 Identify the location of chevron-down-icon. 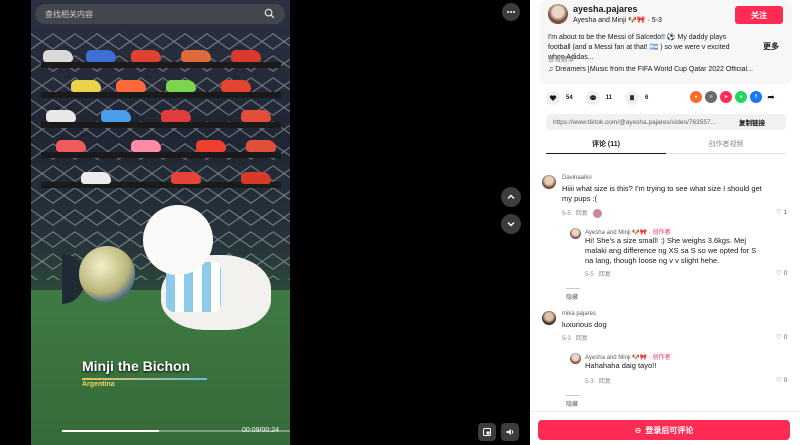
(511, 224).